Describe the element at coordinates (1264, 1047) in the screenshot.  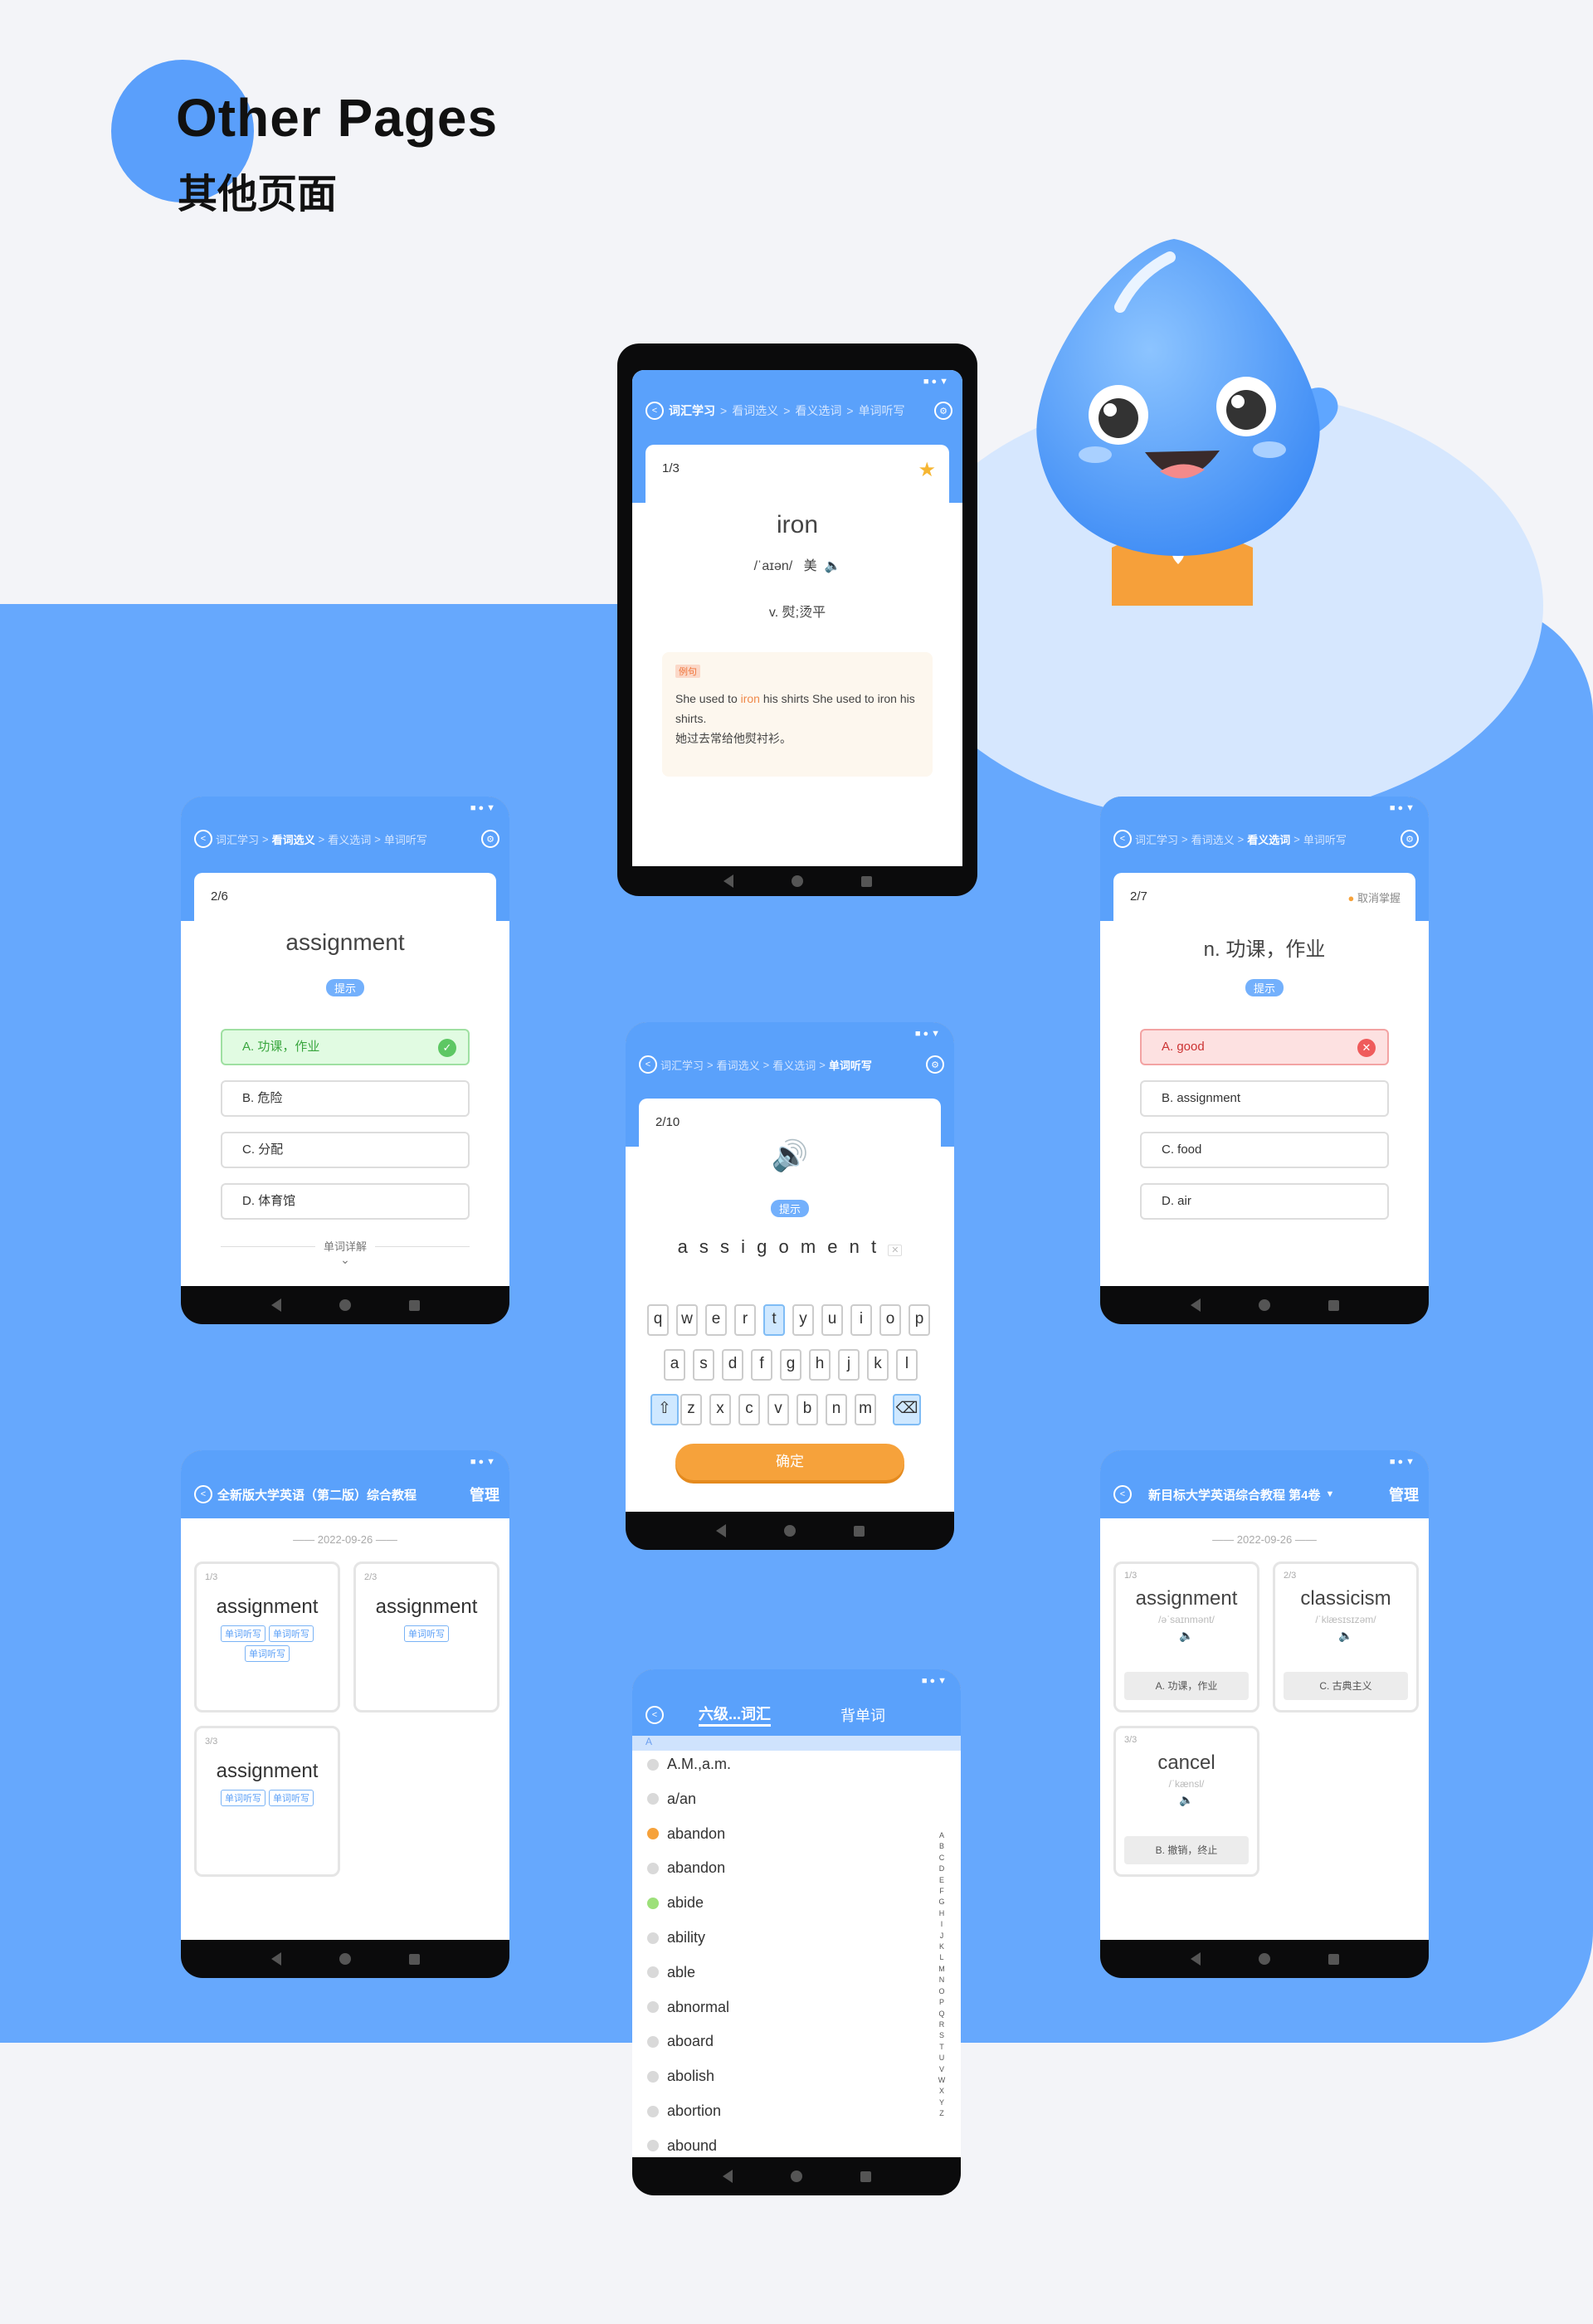
I see `option-a: A. good ✕` at that location.